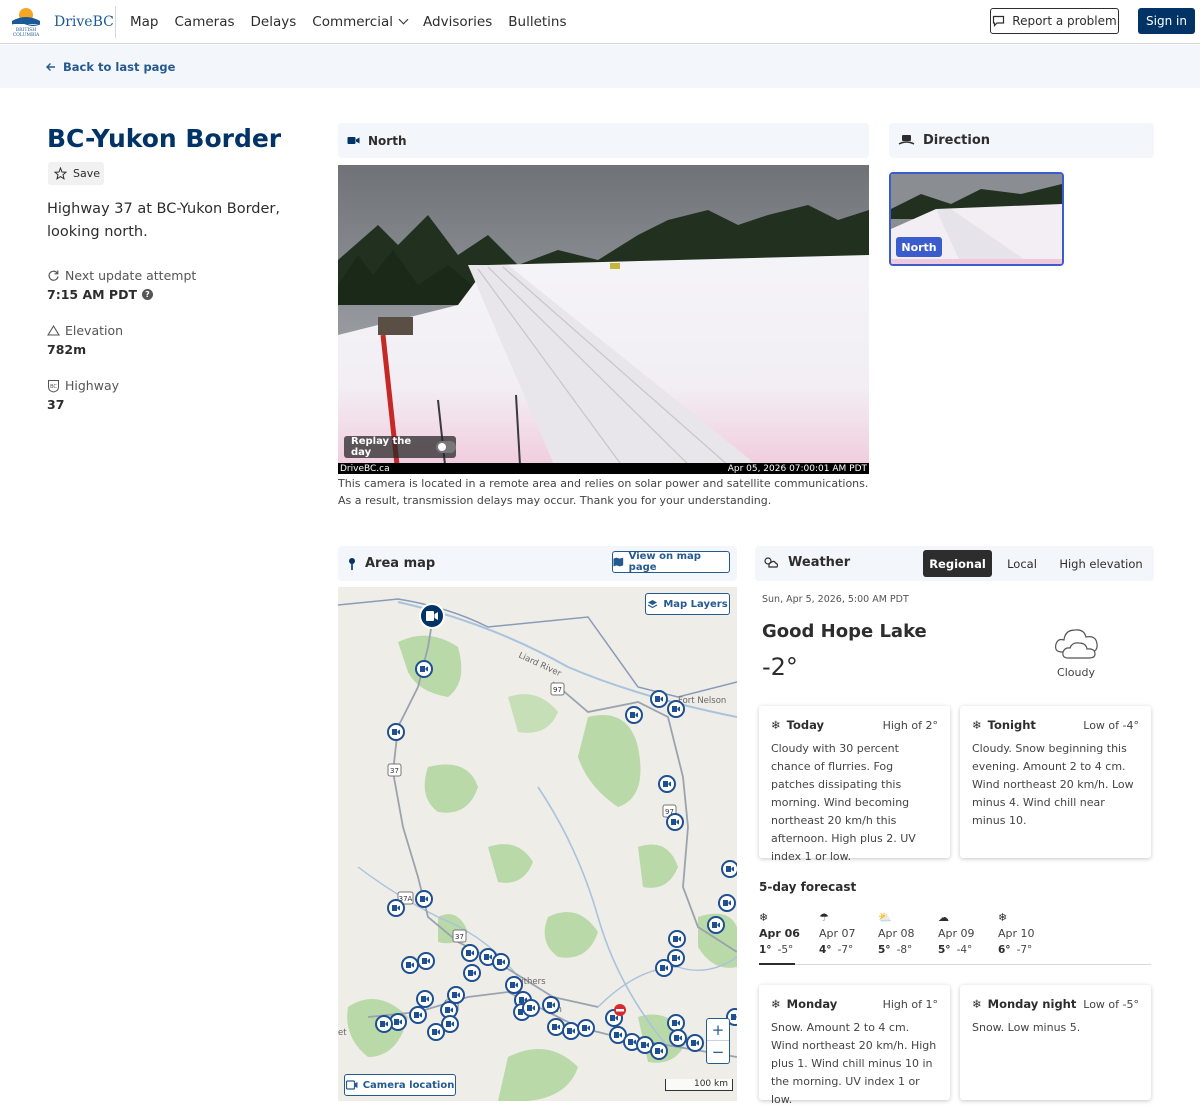 Image resolution: width=1200 pixels, height=1108 pixels. Describe the element at coordinates (844, 631) in the screenshot. I see `weather-location: Good Hope Lake` at that location.